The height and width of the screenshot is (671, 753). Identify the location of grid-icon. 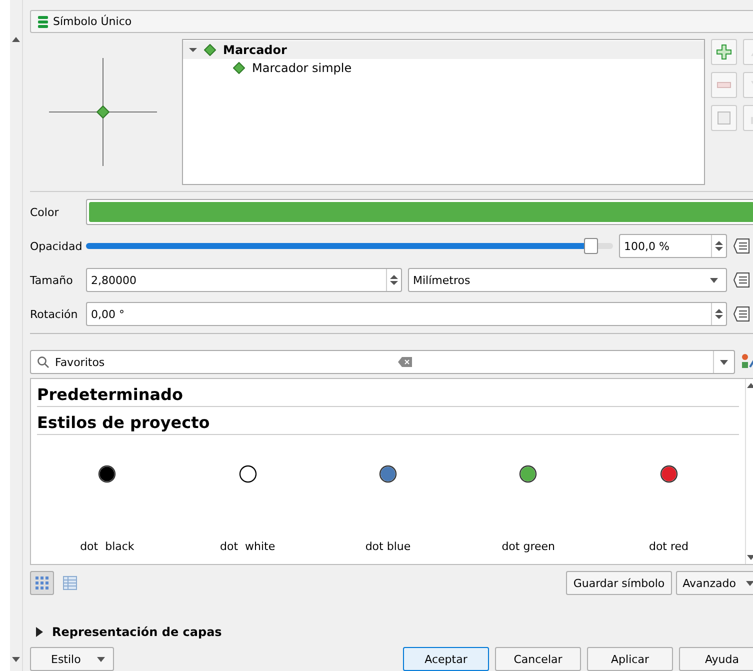
(42, 583).